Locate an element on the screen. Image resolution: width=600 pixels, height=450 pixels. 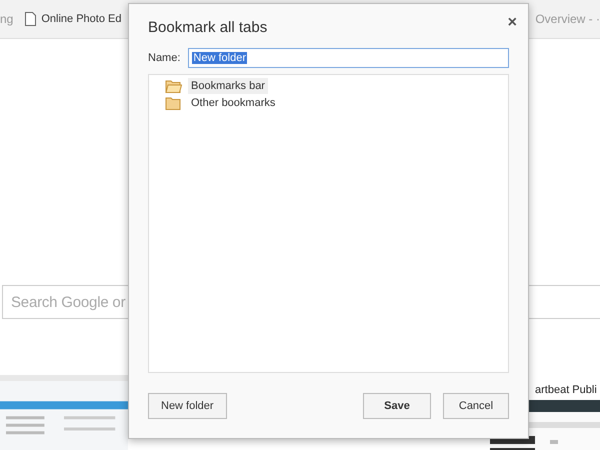
bookmark-link: Online Photo Ed is located at coordinates (73, 19).